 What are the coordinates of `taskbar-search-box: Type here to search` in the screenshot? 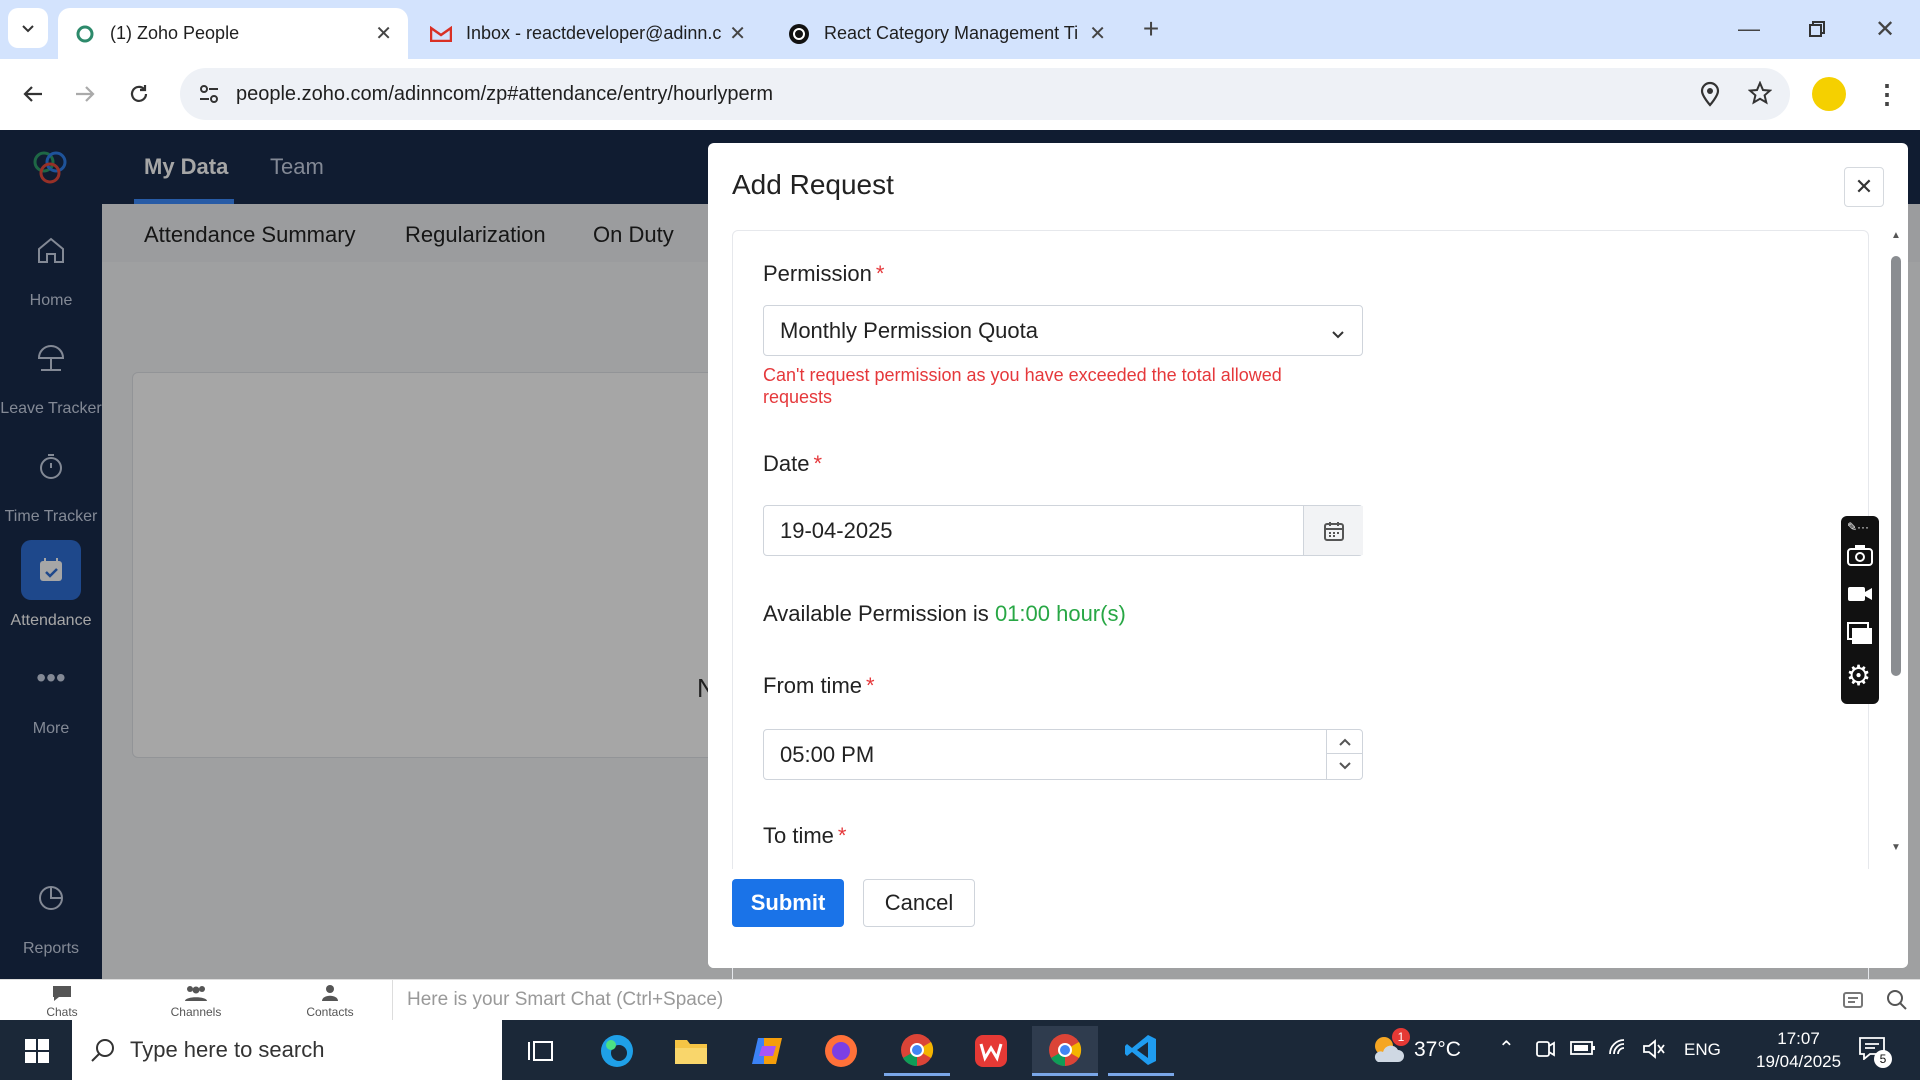 It's located at (287, 1050).